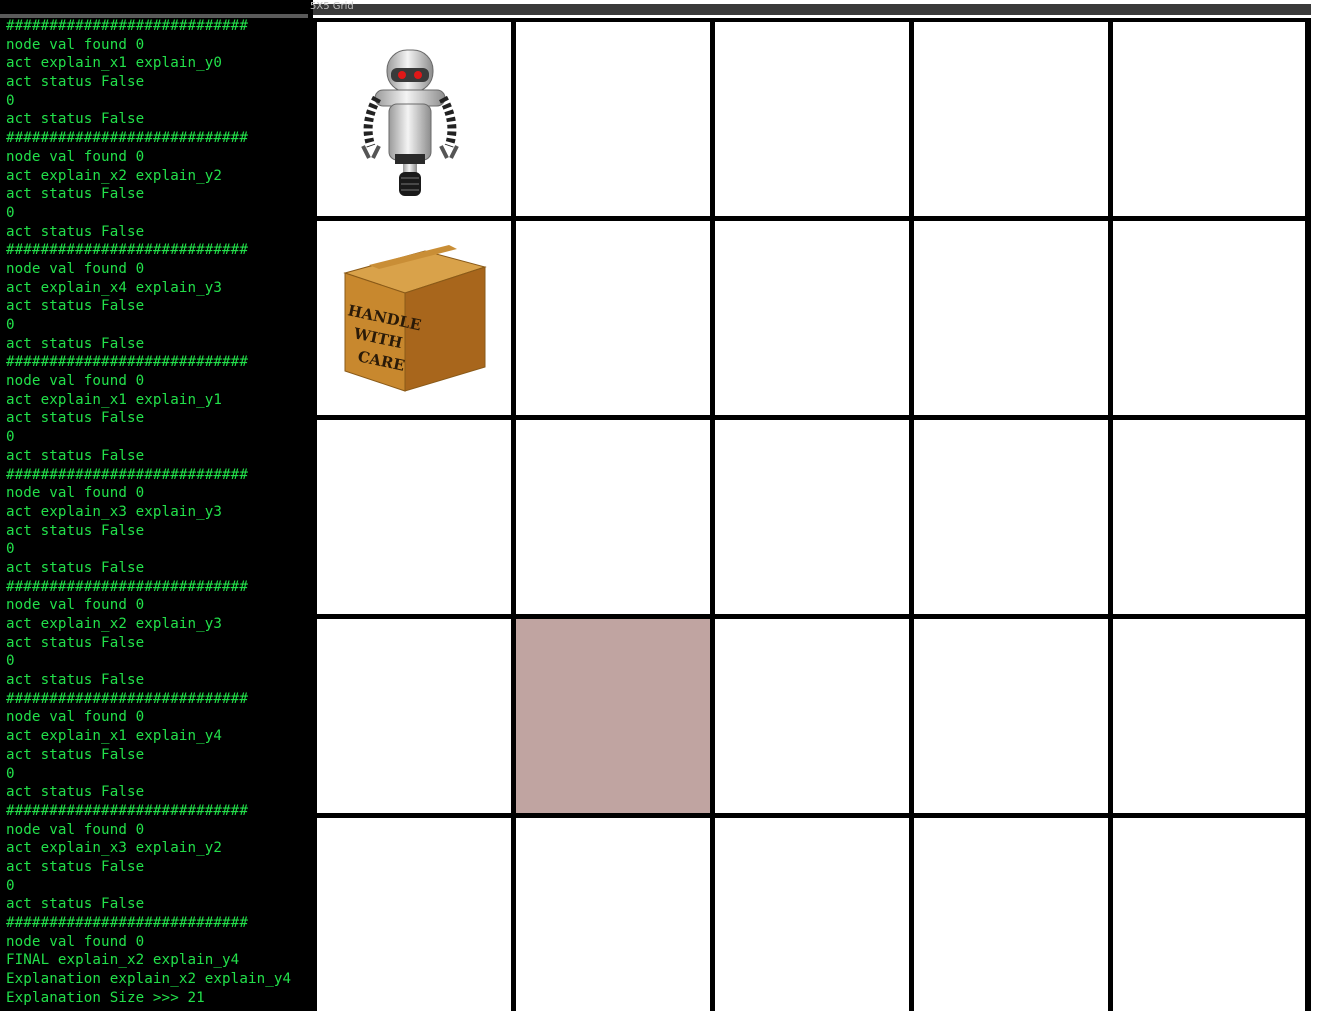 This screenshot has width=1317, height=1011. I want to click on terminal-line: FINAL explain_x2 explain_y4, so click(123, 960).